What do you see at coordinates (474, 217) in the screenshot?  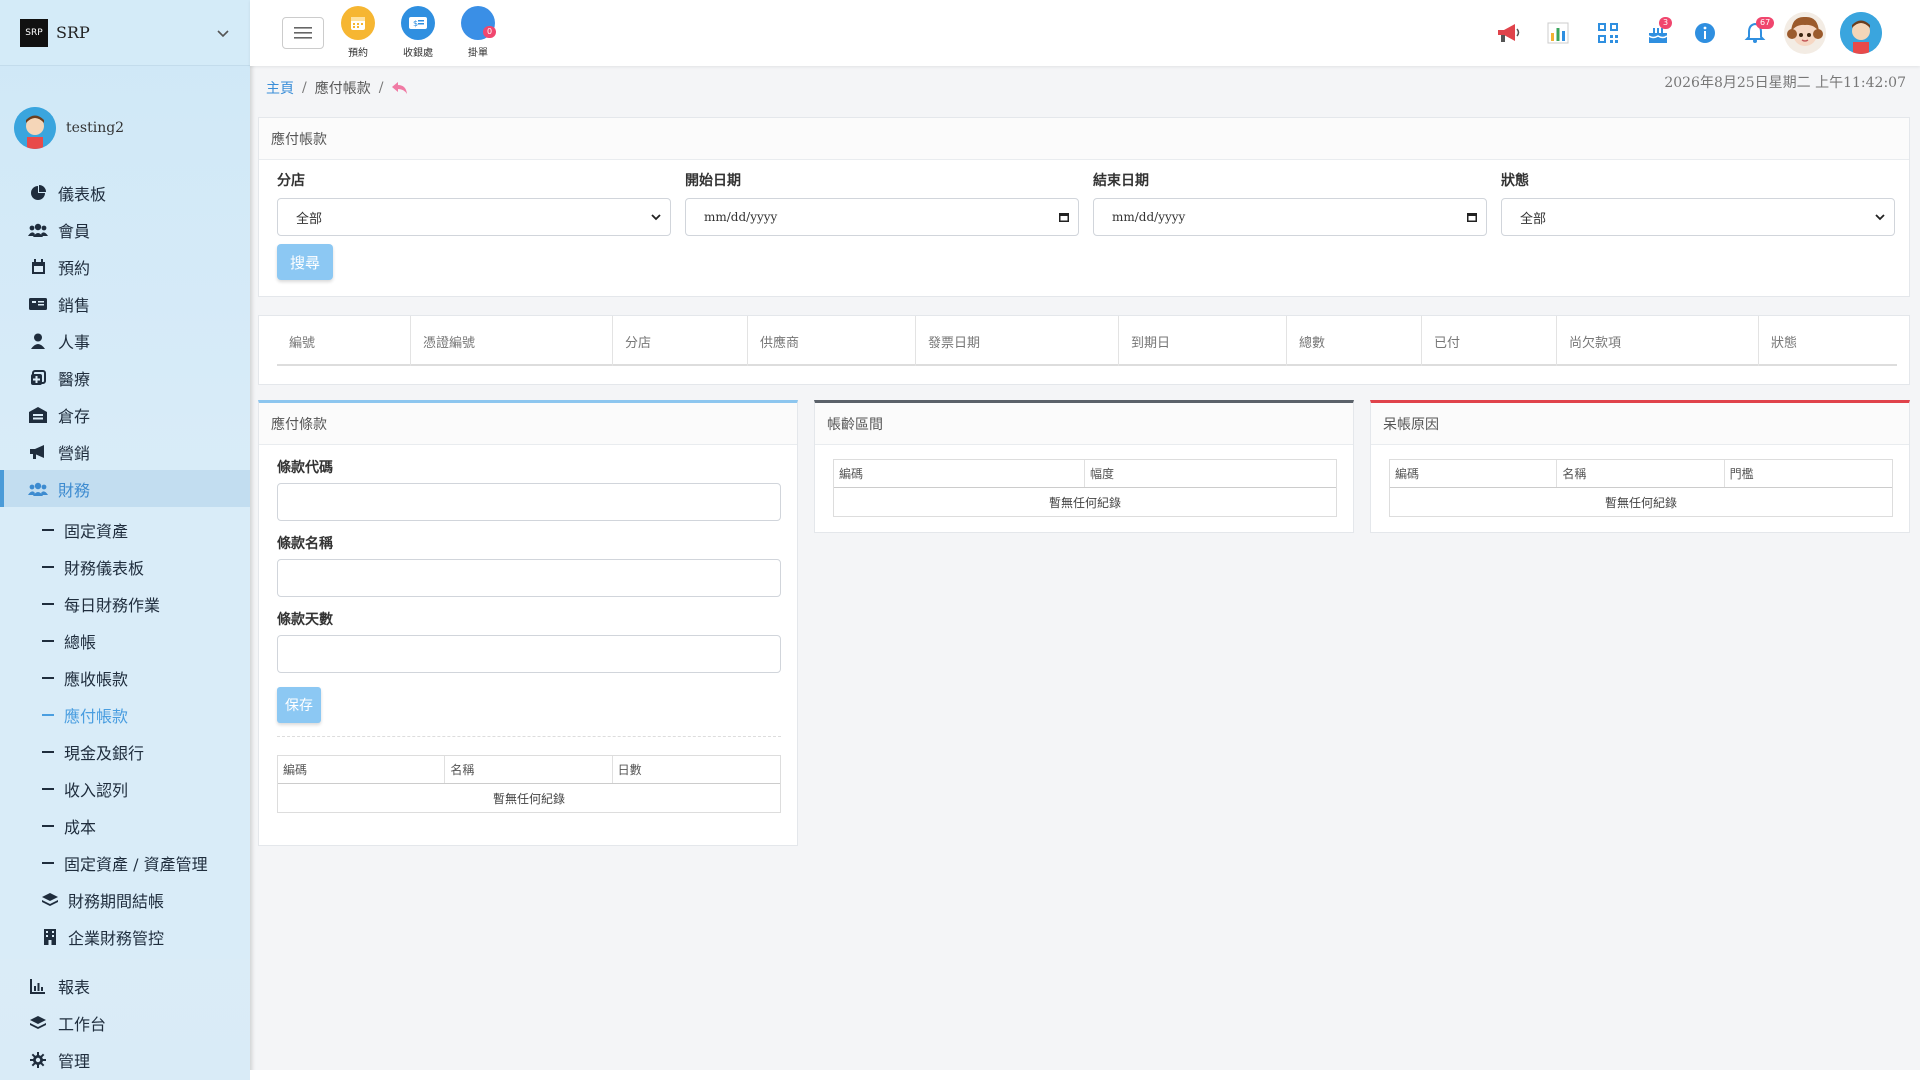 I see `branch-select: 全部` at bounding box center [474, 217].